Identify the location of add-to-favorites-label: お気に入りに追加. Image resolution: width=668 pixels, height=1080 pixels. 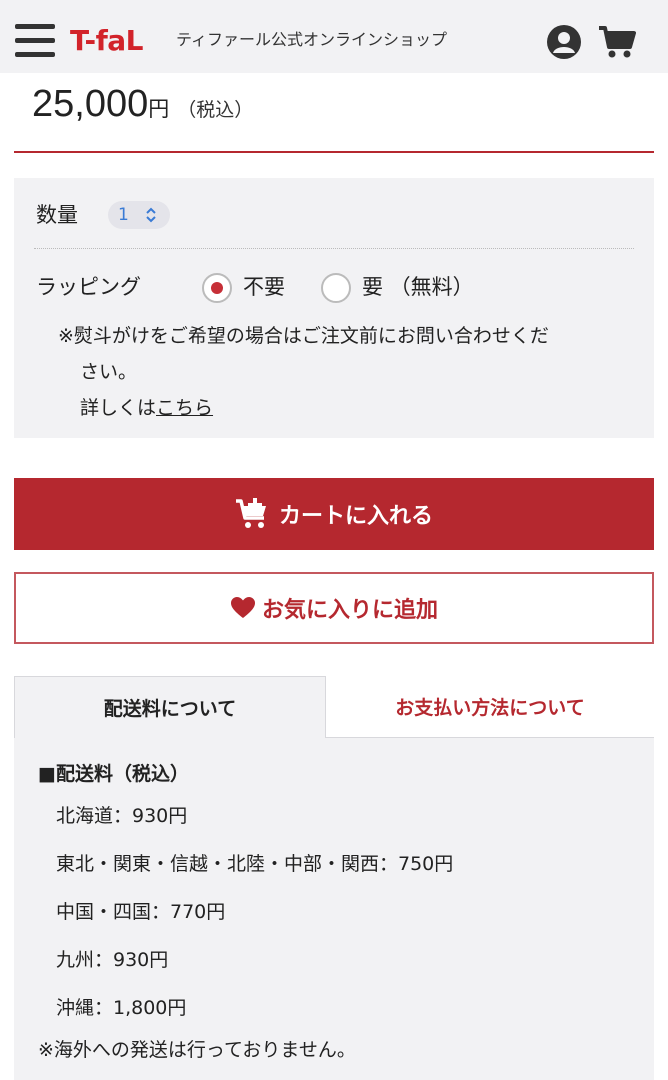
(349, 610).